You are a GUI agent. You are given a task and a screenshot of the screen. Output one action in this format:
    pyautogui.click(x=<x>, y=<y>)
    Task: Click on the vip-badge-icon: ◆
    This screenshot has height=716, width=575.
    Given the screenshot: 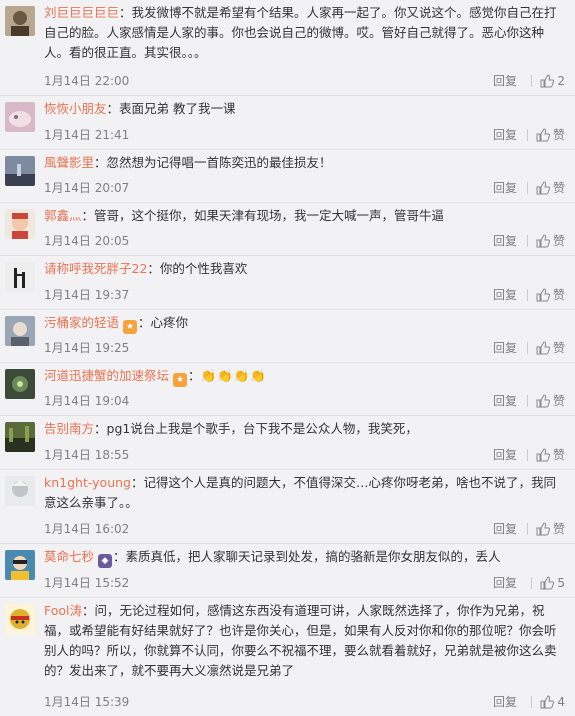 What is the action you would take?
    pyautogui.click(x=105, y=561)
    